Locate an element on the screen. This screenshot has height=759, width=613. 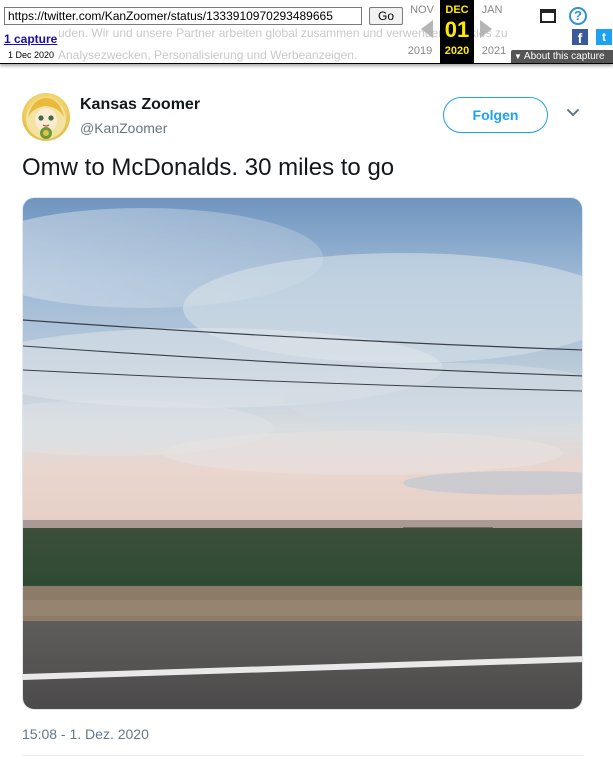
author-handle: @KanZoomer is located at coordinates (123, 128).